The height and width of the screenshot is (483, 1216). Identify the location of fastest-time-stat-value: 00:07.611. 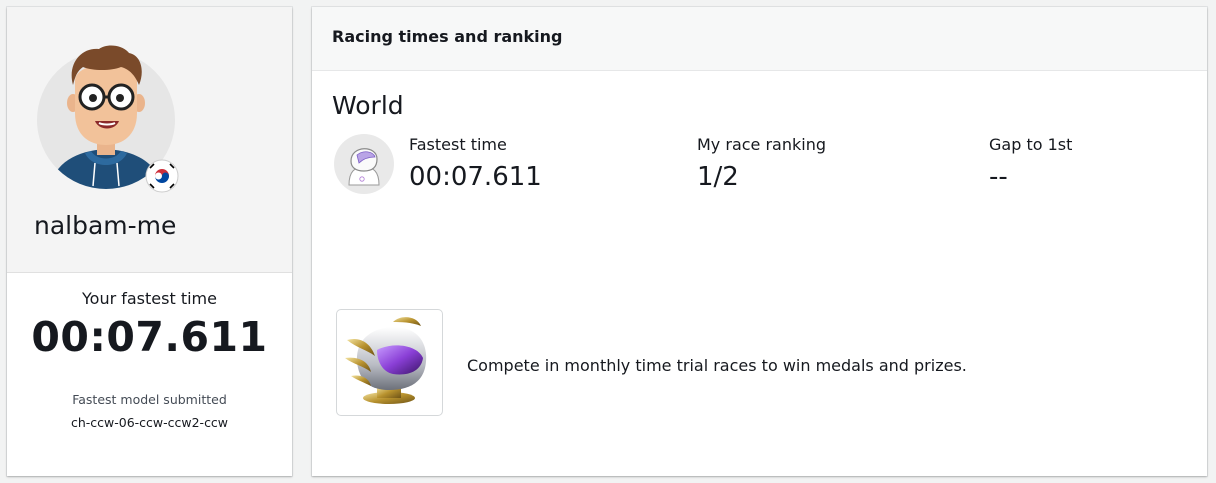
(475, 177).